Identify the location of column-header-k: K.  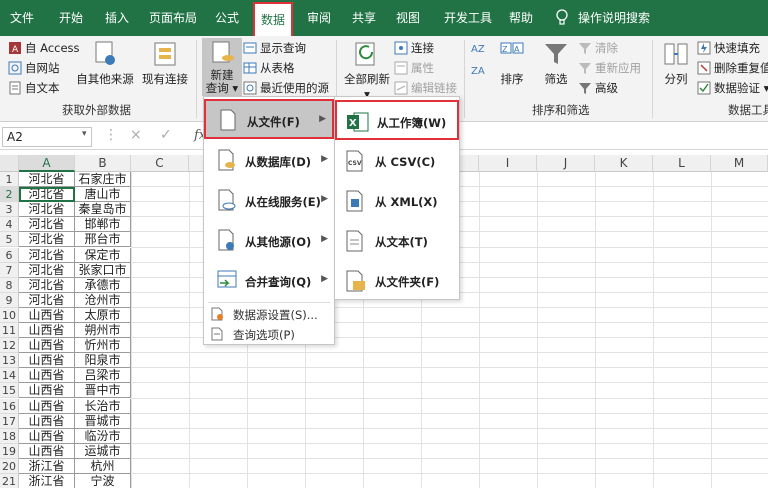
(624, 163).